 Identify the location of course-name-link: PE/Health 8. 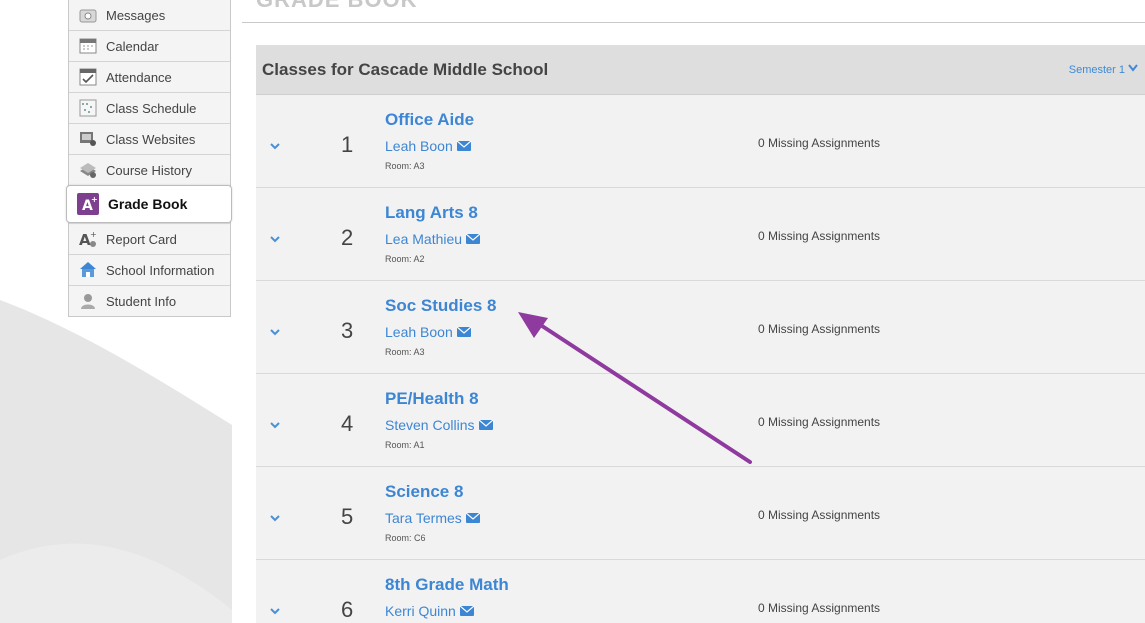
(432, 399).